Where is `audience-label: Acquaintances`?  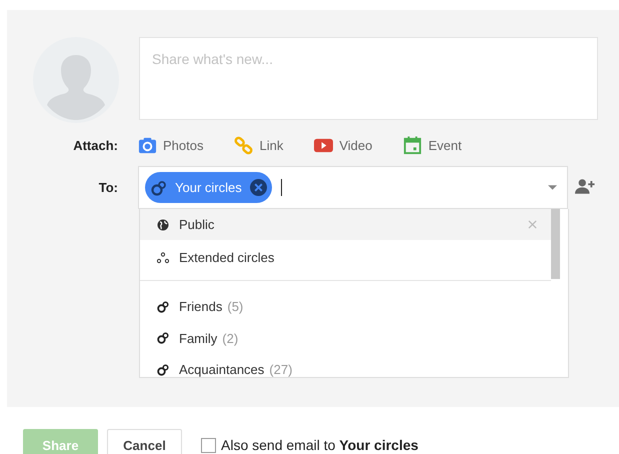 audience-label: Acquaintances is located at coordinates (221, 369).